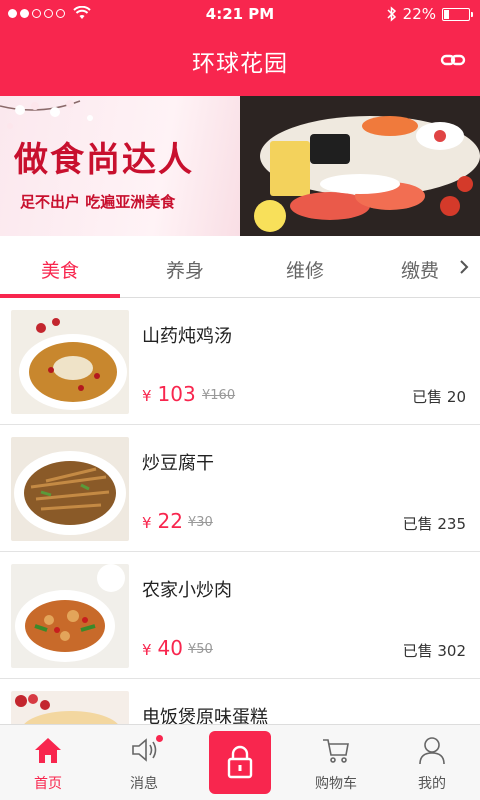 This screenshot has width=480, height=800. I want to click on nav-home: 首页, so click(48, 762).